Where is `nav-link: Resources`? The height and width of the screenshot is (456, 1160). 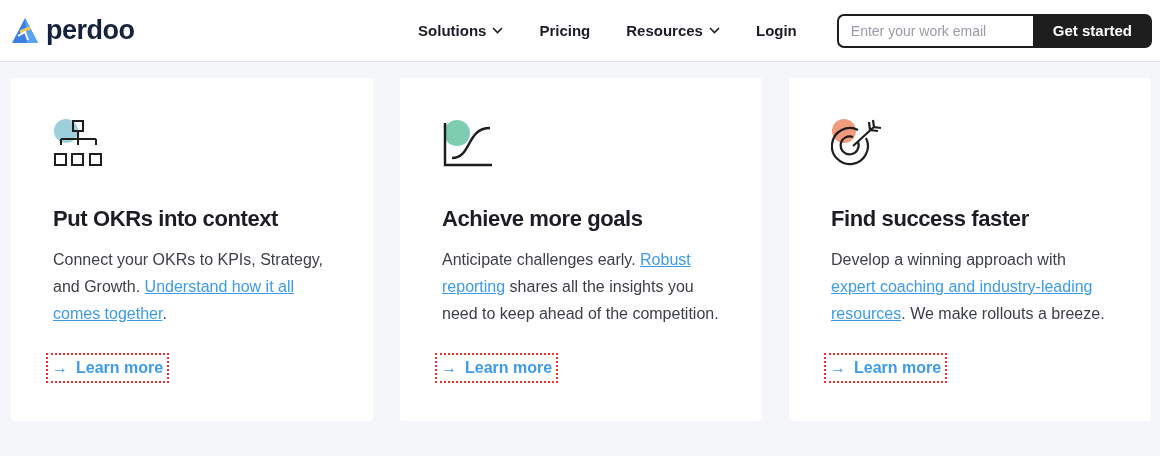 nav-link: Resources is located at coordinates (673, 30).